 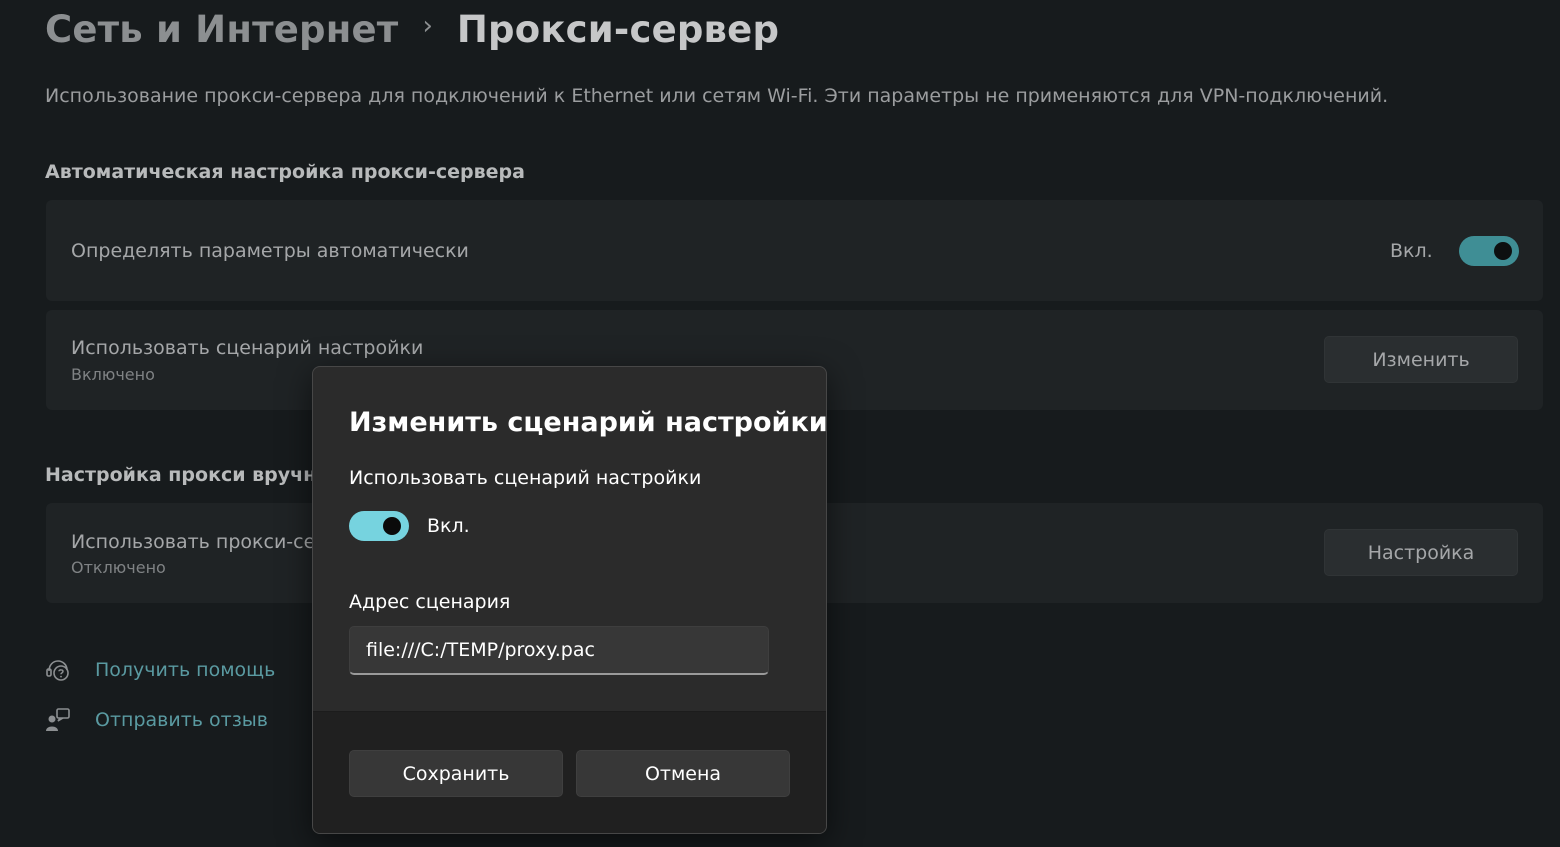 I want to click on chevron-right-icon: ›, so click(x=427, y=26).